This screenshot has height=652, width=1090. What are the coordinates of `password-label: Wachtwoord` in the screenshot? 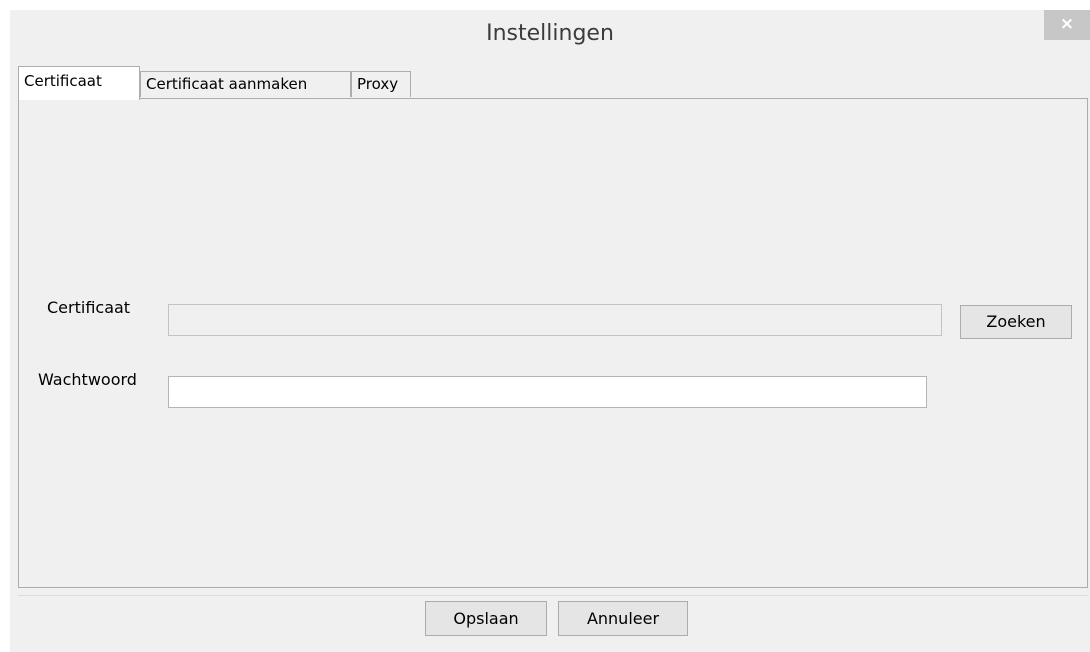 It's located at (87, 379).